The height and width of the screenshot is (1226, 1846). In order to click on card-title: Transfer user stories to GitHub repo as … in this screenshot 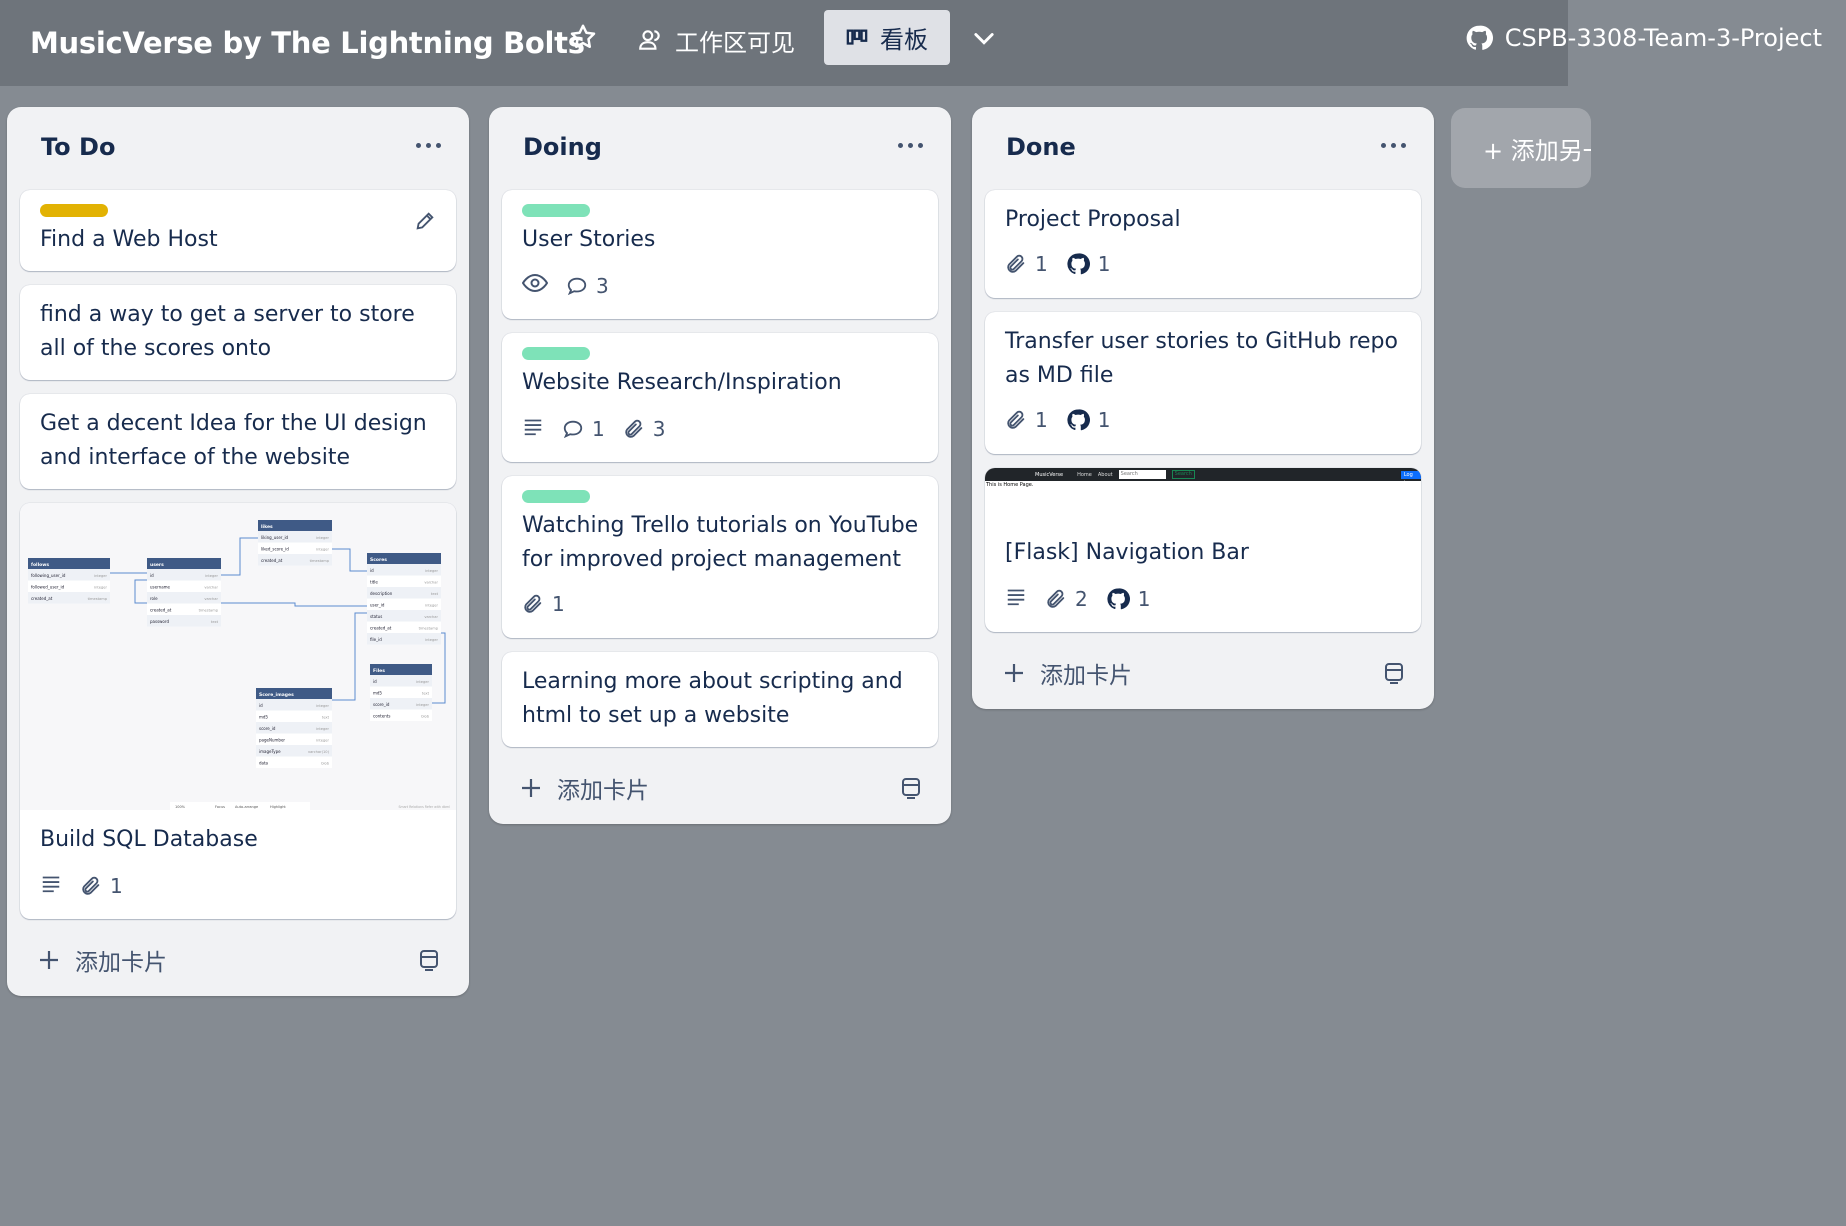, I will do `click(1201, 358)`.